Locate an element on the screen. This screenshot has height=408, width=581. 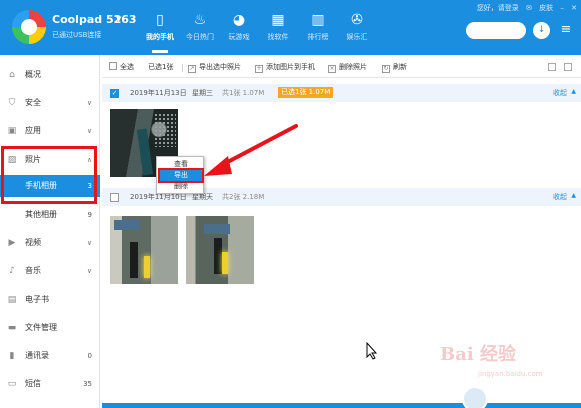
flame-icon: ♨ is located at coordinates (200, 20).